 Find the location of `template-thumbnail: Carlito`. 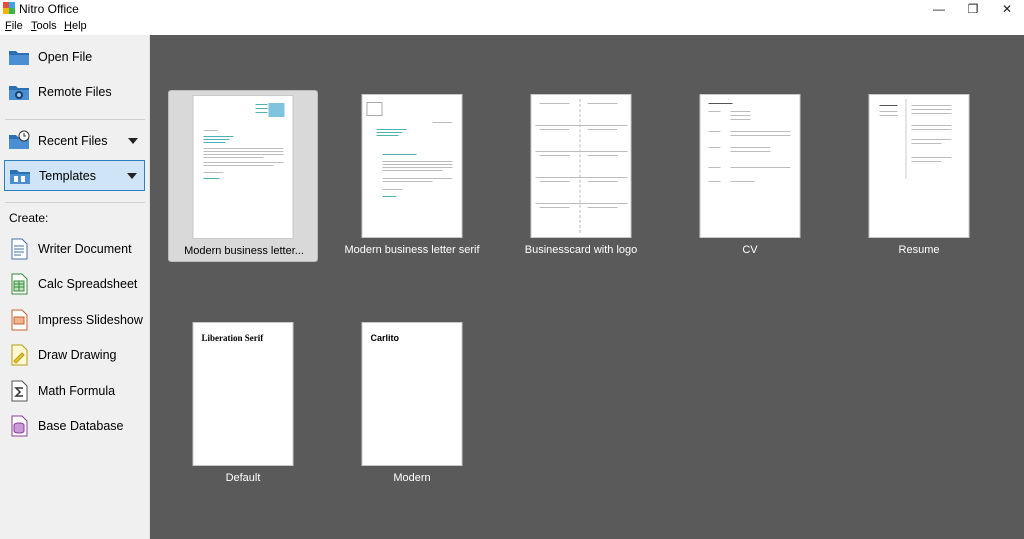

template-thumbnail: Carlito is located at coordinates (412, 394).